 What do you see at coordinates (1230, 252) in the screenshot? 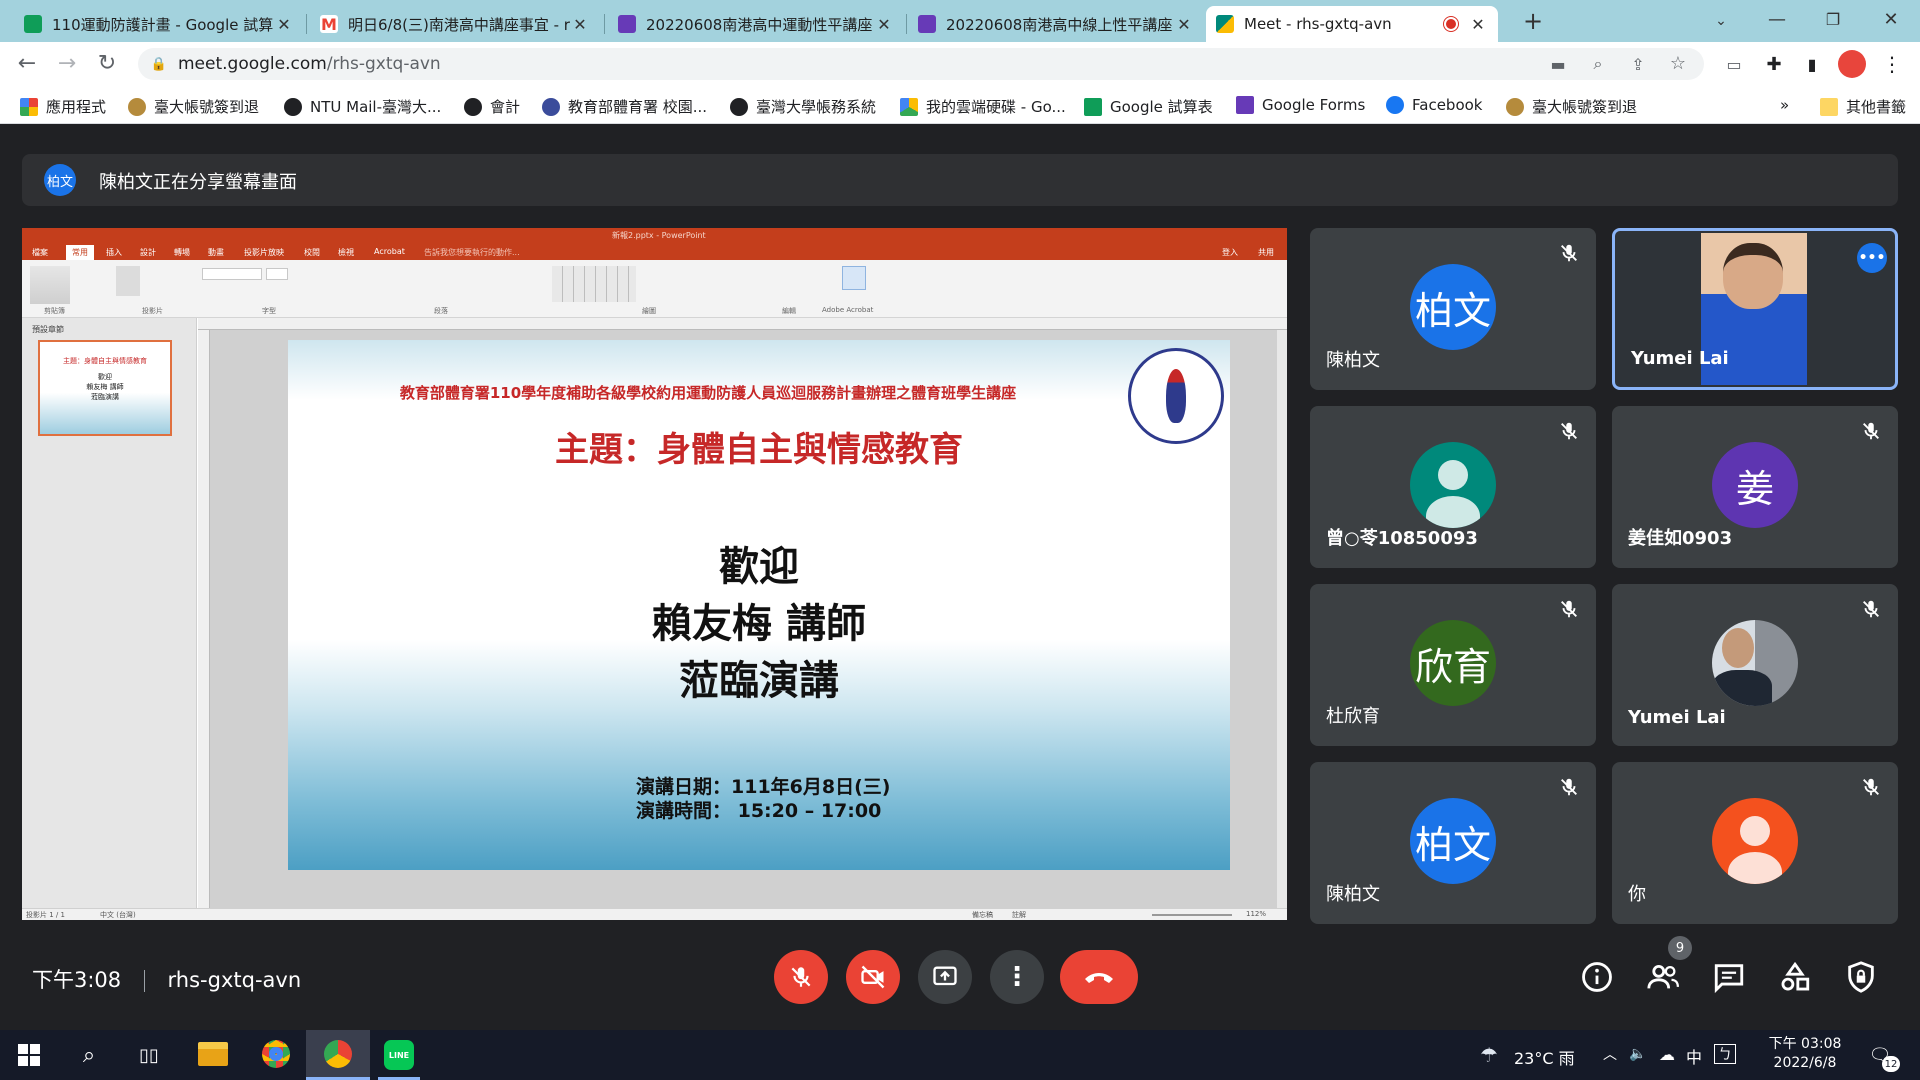
I see `ppt-login: 登入` at bounding box center [1230, 252].